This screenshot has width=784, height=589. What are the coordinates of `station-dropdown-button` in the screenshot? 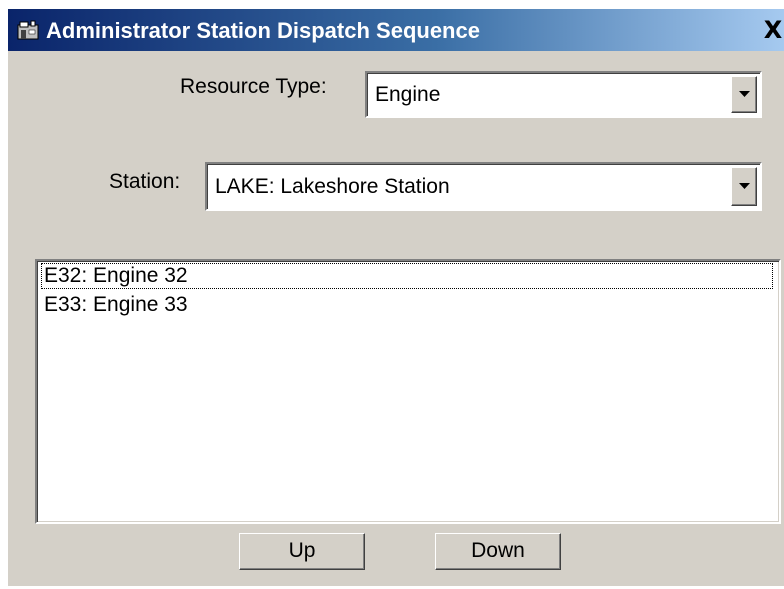 It's located at (744, 186).